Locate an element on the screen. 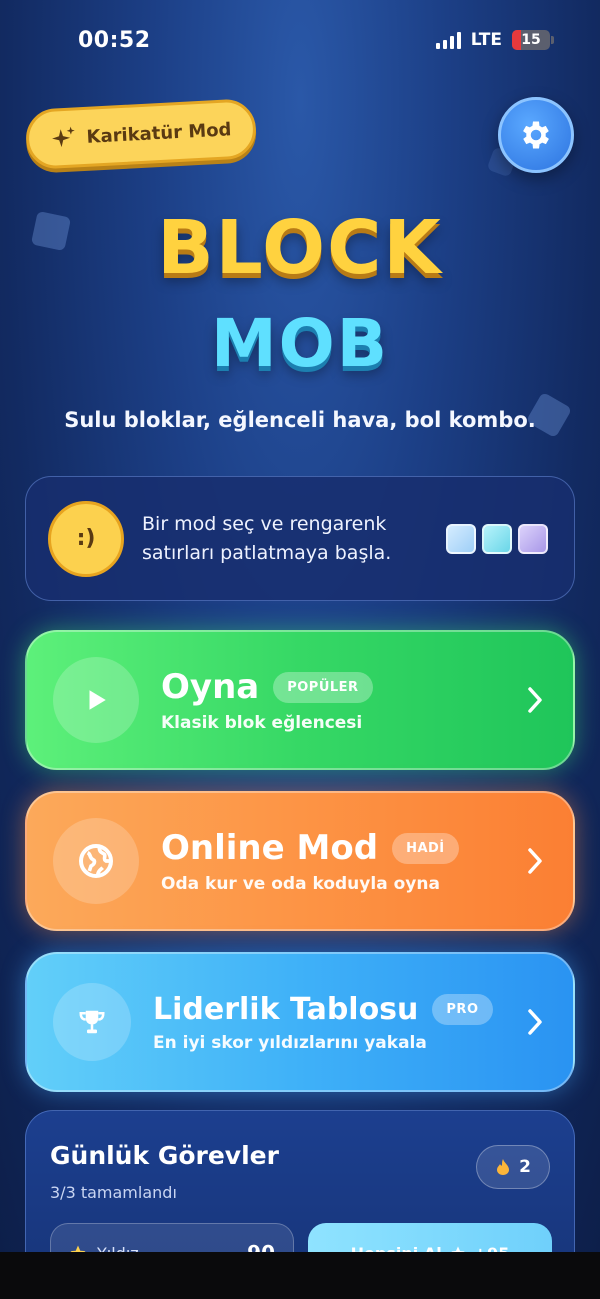 Image resolution: width=600 pixels, height=1299 pixels. play-icon is located at coordinates (97, 700).